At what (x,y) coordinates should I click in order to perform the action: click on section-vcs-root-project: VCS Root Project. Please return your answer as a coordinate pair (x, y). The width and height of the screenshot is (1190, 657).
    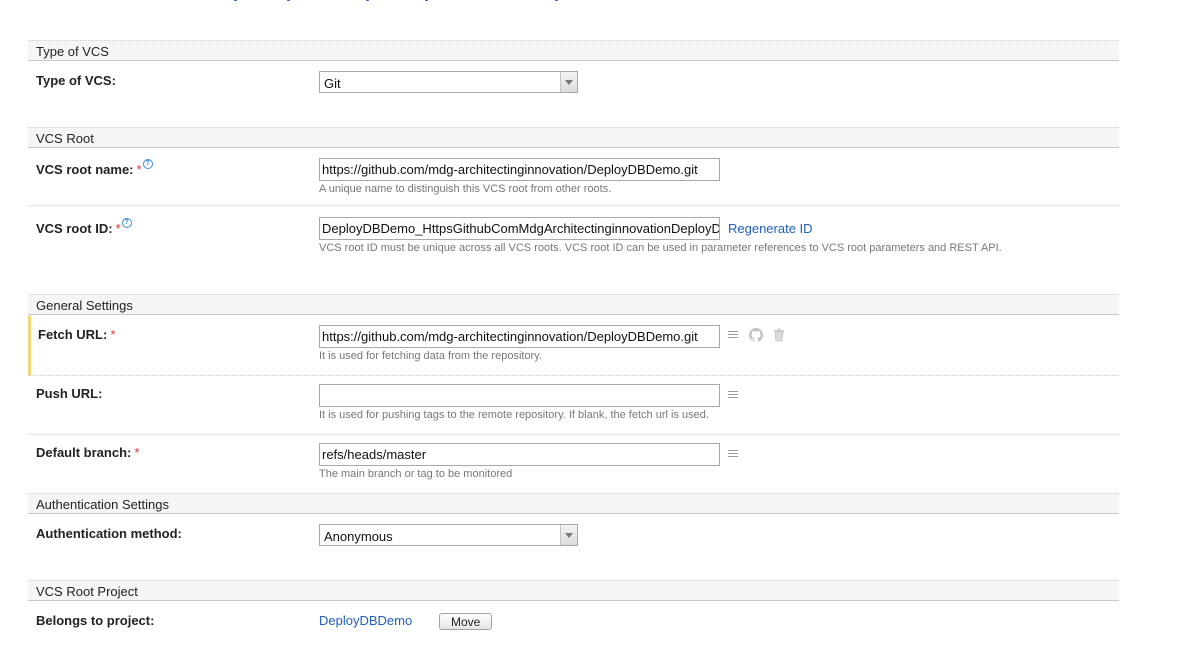
    Looking at the image, I should click on (573, 590).